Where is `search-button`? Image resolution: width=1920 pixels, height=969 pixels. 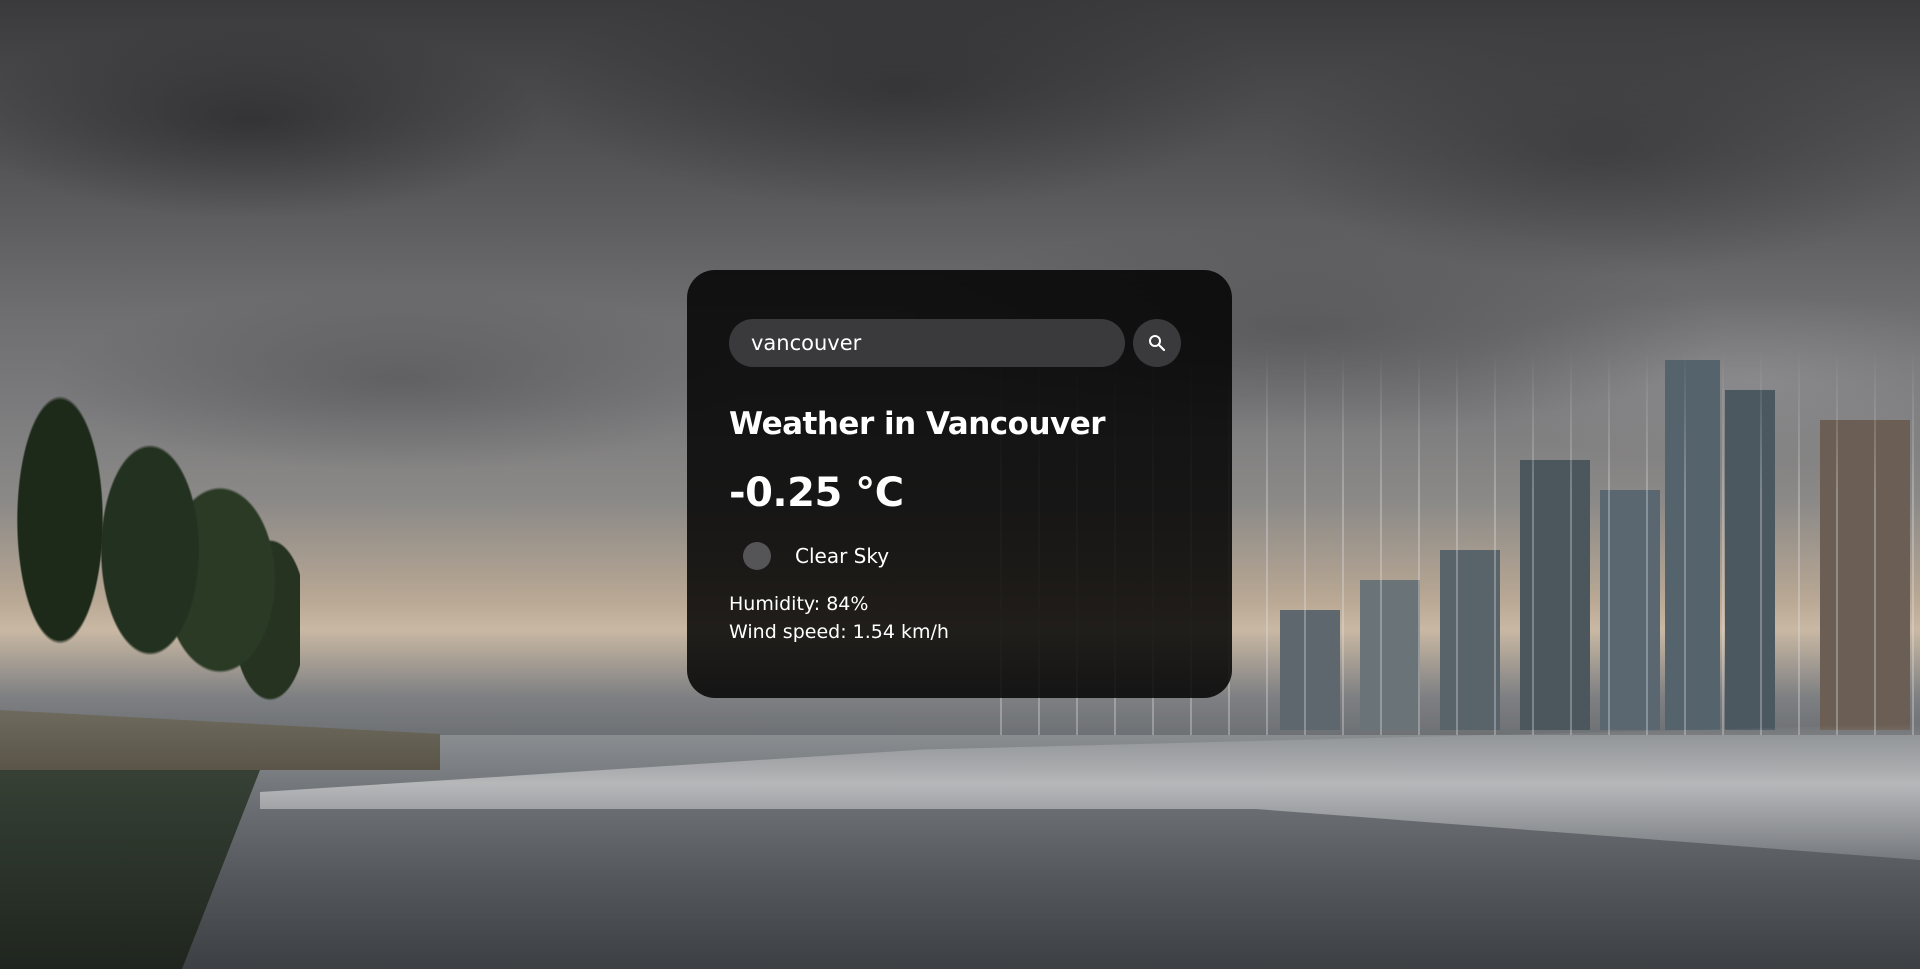
search-button is located at coordinates (1157, 343).